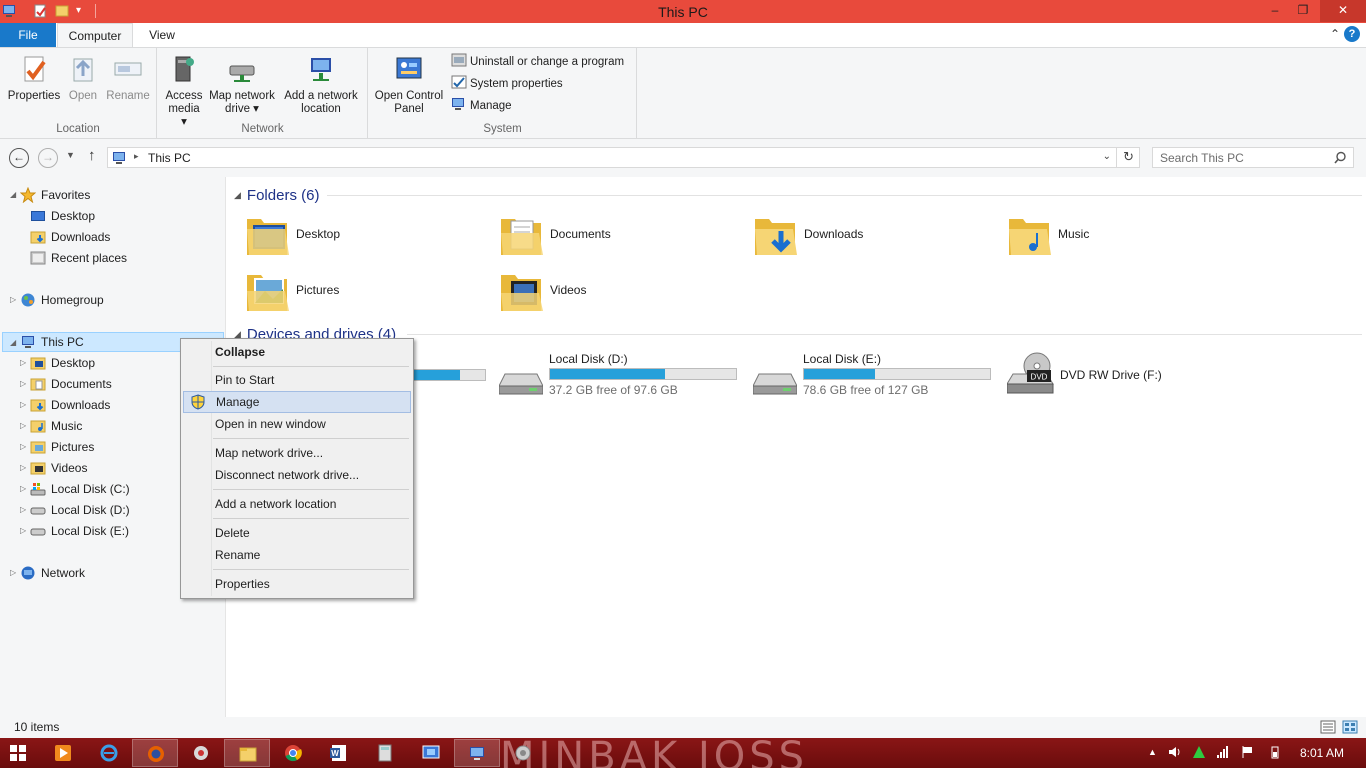  What do you see at coordinates (1128, 157) in the screenshot?
I see `refresh-button: ↻` at bounding box center [1128, 157].